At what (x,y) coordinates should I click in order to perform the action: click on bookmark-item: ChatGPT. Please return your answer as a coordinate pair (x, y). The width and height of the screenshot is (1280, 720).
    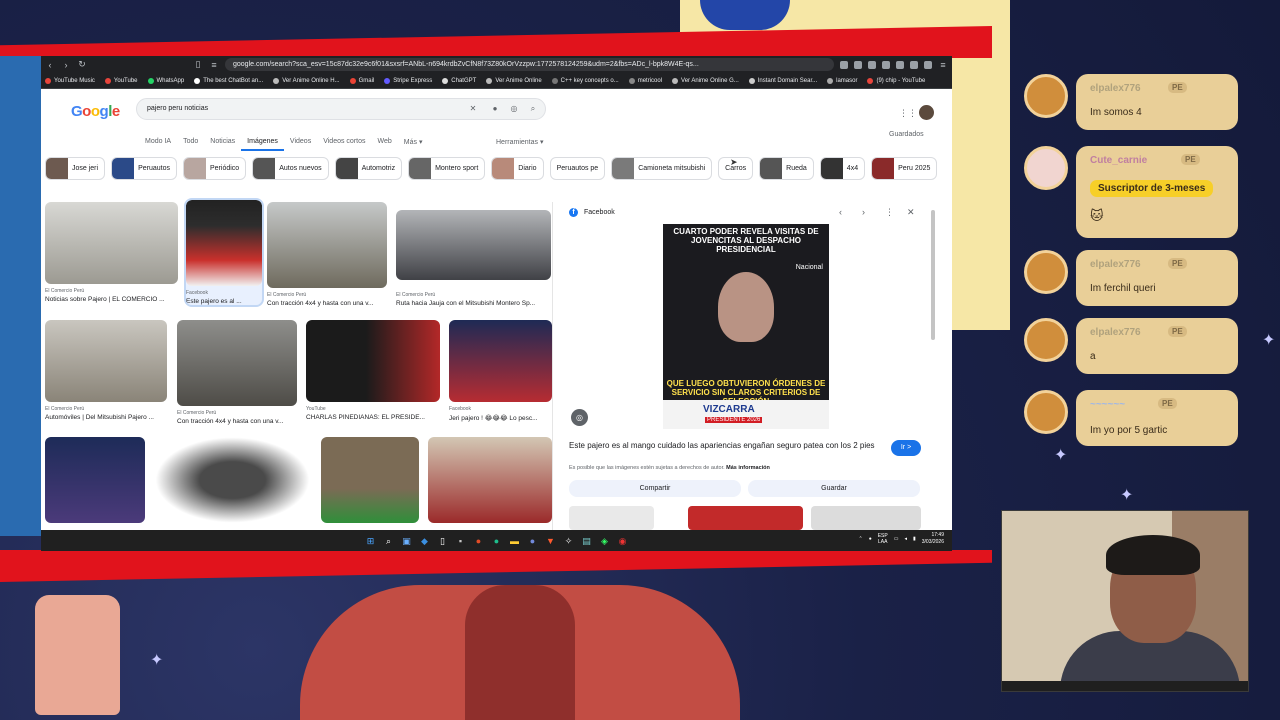
    Looking at the image, I should click on (459, 80).